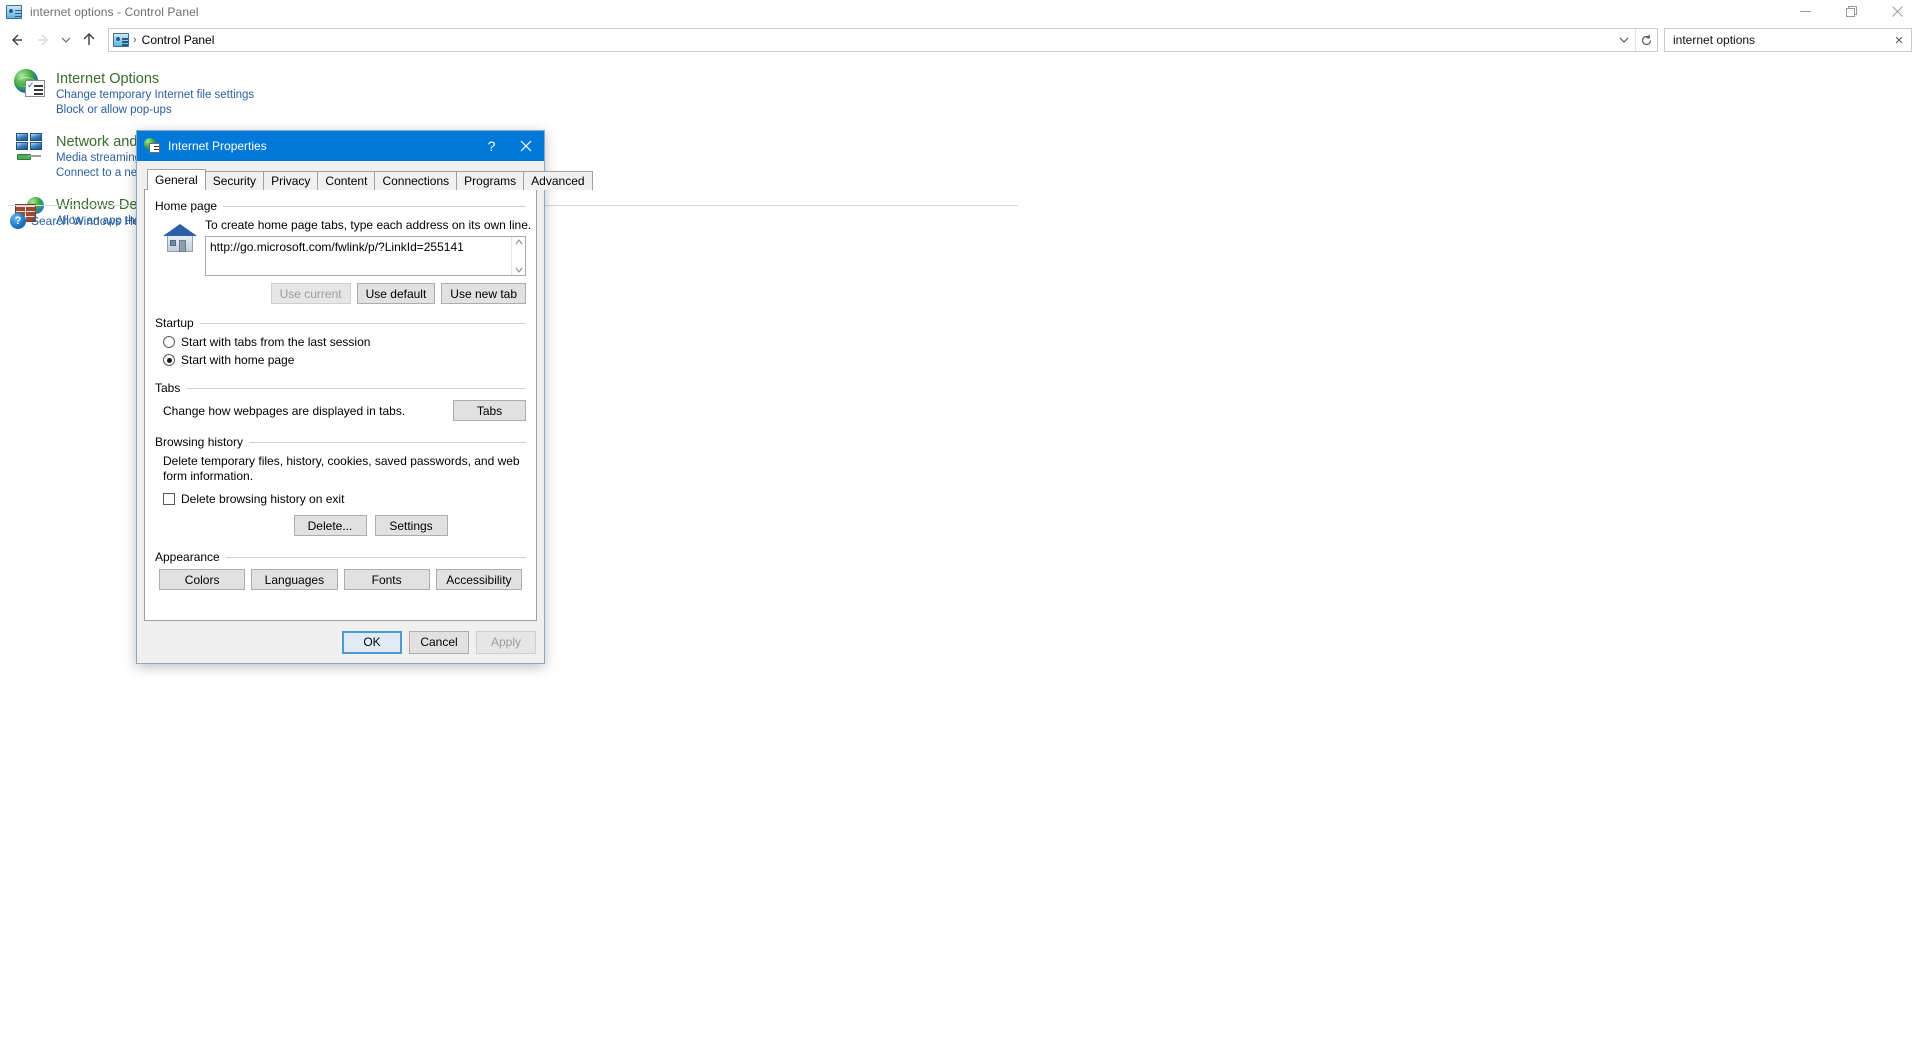 This screenshot has width=1920, height=1049. Describe the element at coordinates (340, 146) in the screenshot. I see `dialog-titlebar: Internet Properties ?` at that location.